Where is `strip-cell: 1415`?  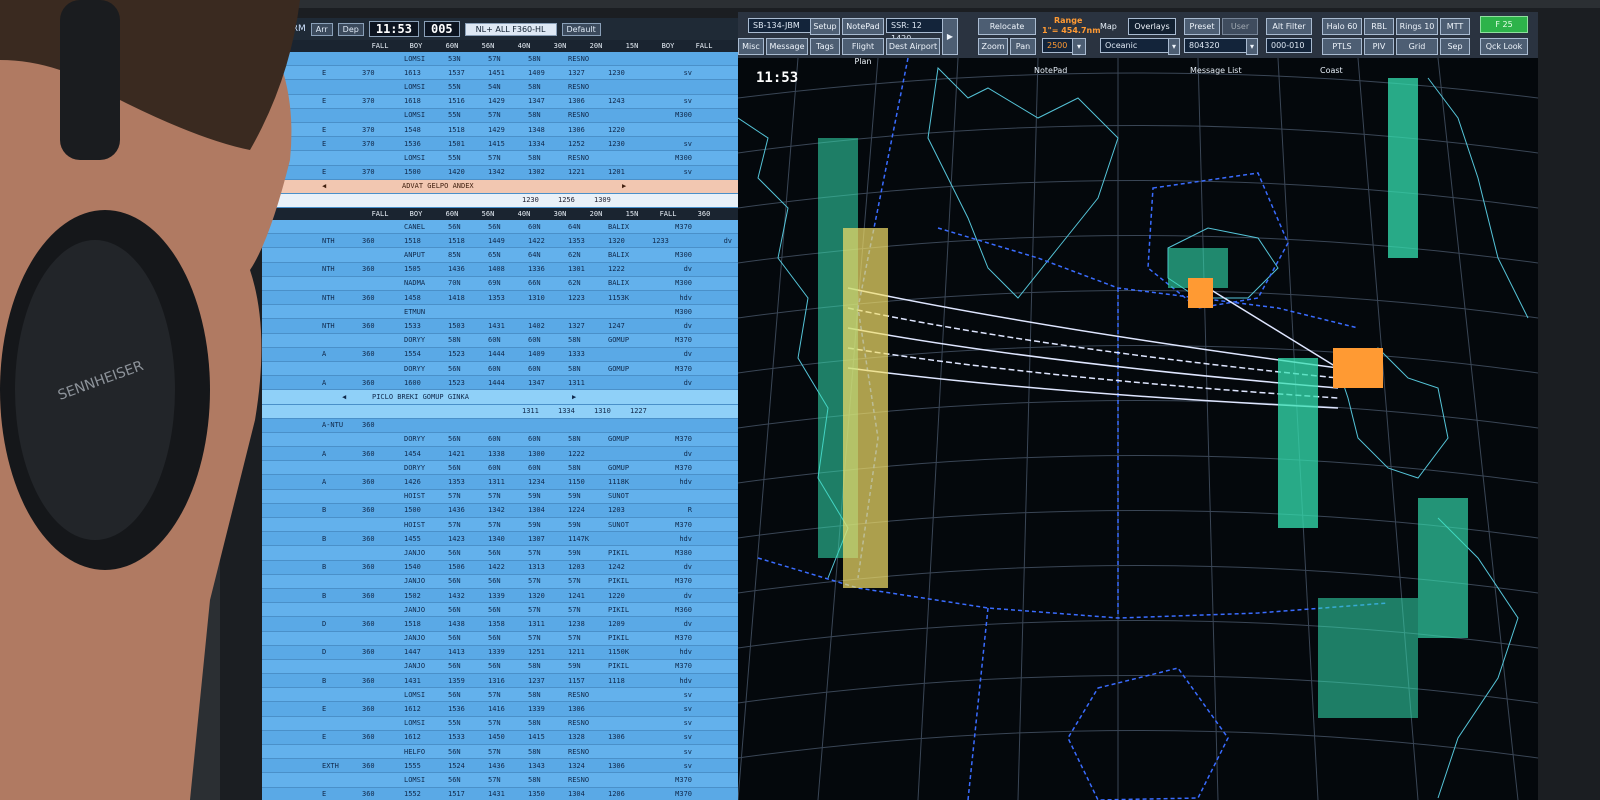
strip-cell: 1415 is located at coordinates (536, 737).